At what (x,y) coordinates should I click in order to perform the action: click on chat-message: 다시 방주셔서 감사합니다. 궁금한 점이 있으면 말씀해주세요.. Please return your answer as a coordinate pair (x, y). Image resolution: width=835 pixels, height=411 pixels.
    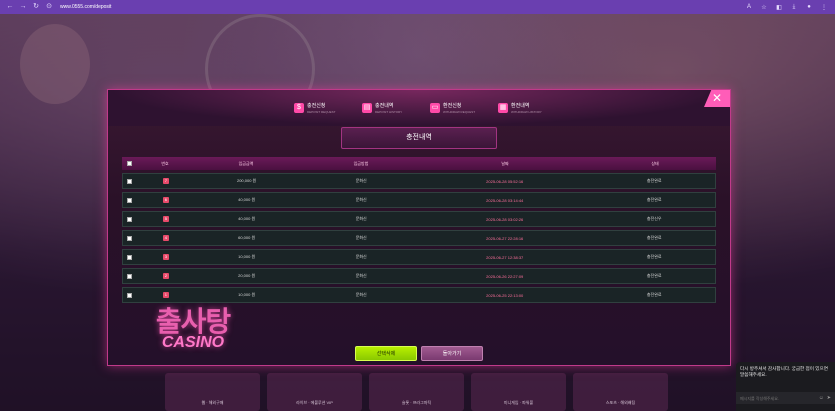
    Looking at the image, I should click on (784, 371).